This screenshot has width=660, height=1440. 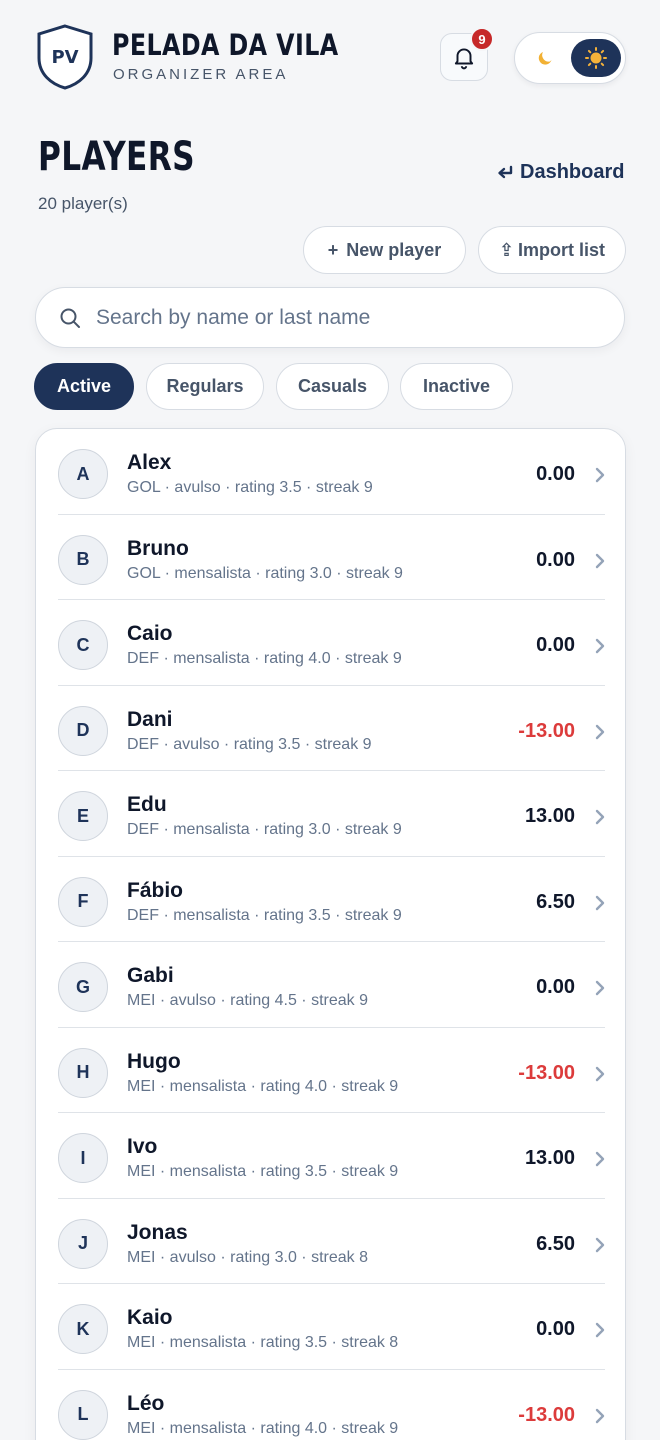 What do you see at coordinates (83, 901) in the screenshot?
I see `avatar: F` at bounding box center [83, 901].